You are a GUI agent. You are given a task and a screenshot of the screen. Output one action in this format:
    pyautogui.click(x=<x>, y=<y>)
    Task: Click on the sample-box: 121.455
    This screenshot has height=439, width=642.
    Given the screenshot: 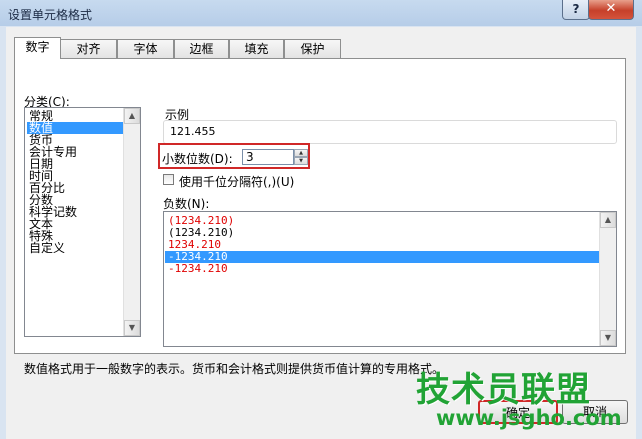 What is the action you would take?
    pyautogui.click(x=390, y=132)
    